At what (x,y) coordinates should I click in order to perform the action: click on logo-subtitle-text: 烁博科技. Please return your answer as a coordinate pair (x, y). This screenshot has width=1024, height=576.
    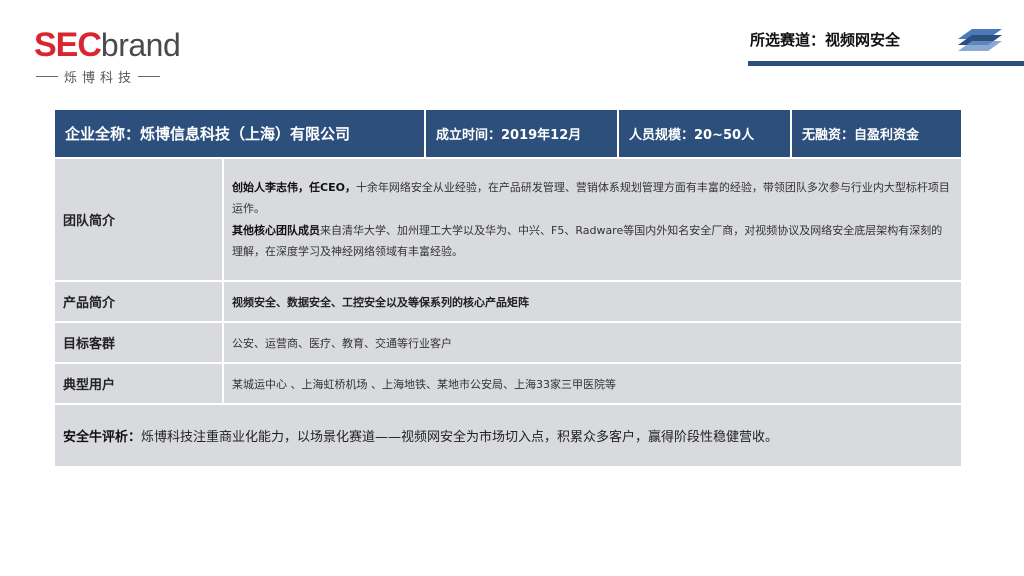
    Looking at the image, I should click on (100, 78).